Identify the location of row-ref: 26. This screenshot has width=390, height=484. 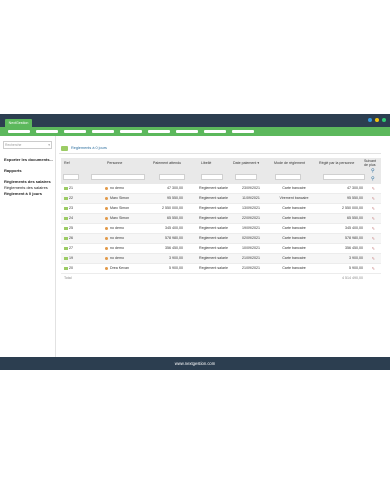
(74, 238).